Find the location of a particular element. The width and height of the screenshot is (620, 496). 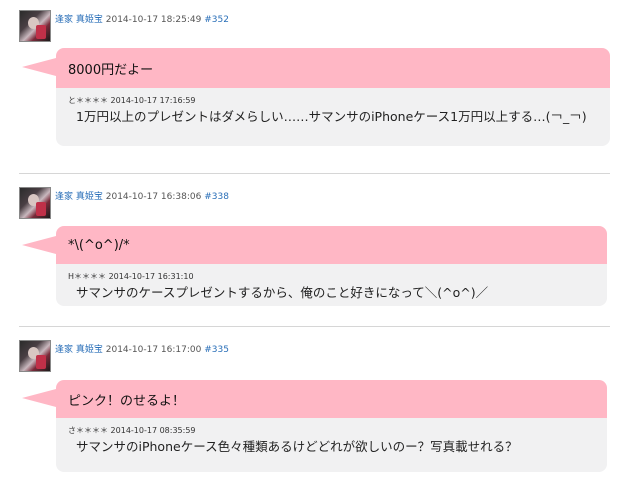

quote-meta: H＊＊＊＊ 2014-10-17 16:31:10 is located at coordinates (331, 276).